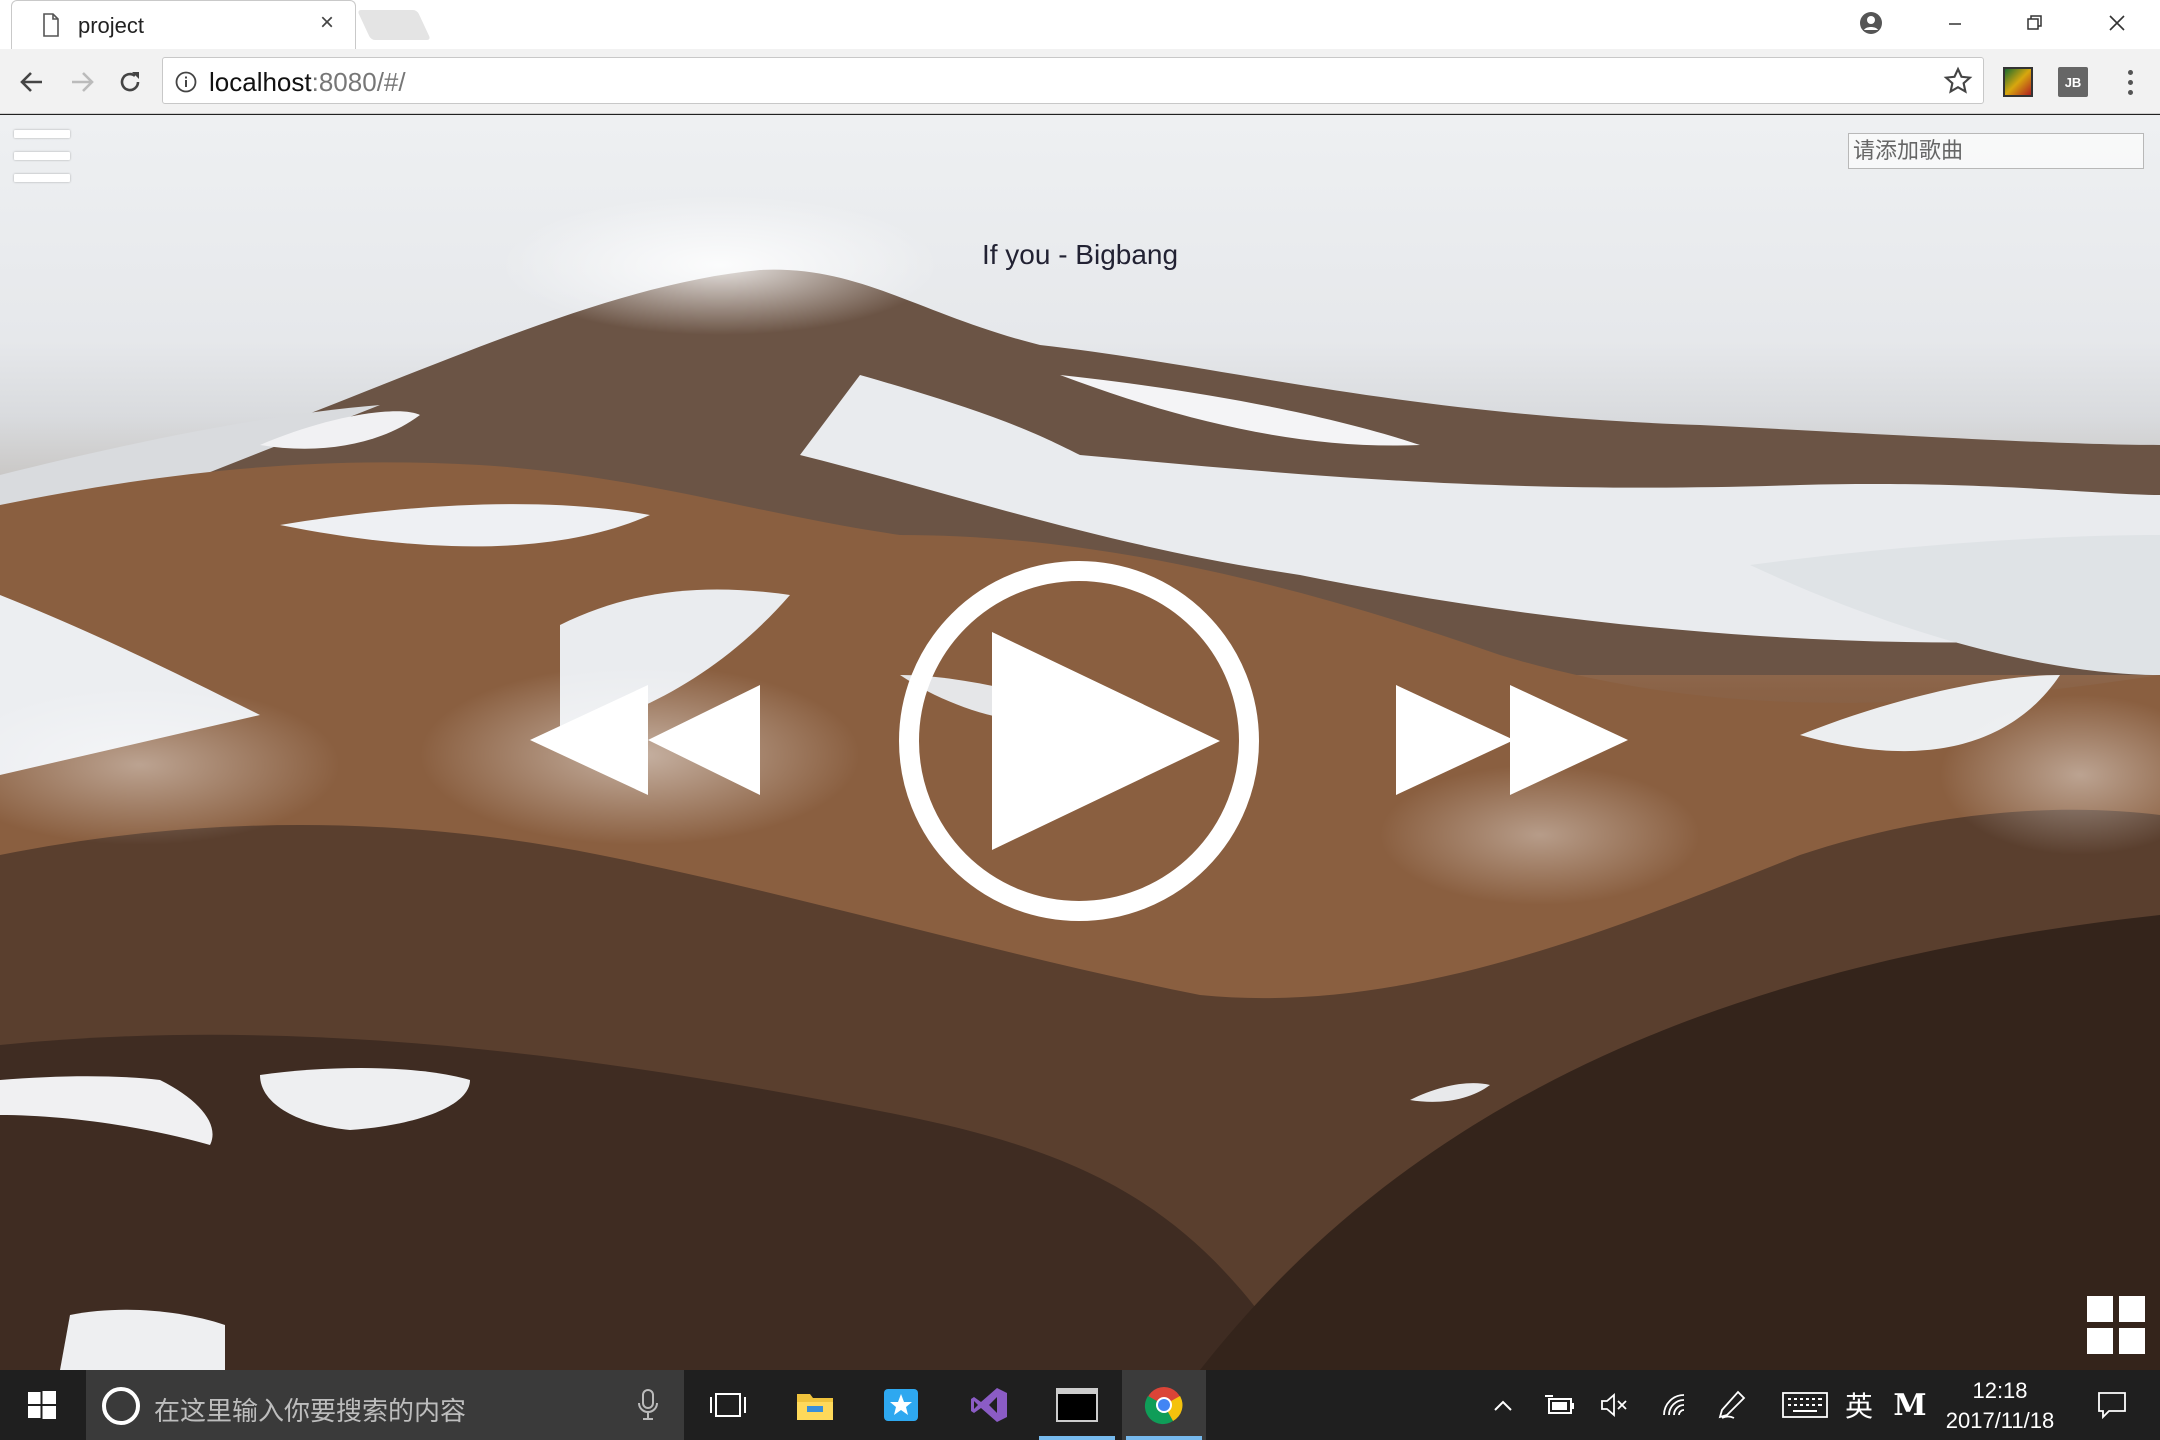 Image resolution: width=2160 pixels, height=1440 pixels. I want to click on reload-button, so click(130, 82).